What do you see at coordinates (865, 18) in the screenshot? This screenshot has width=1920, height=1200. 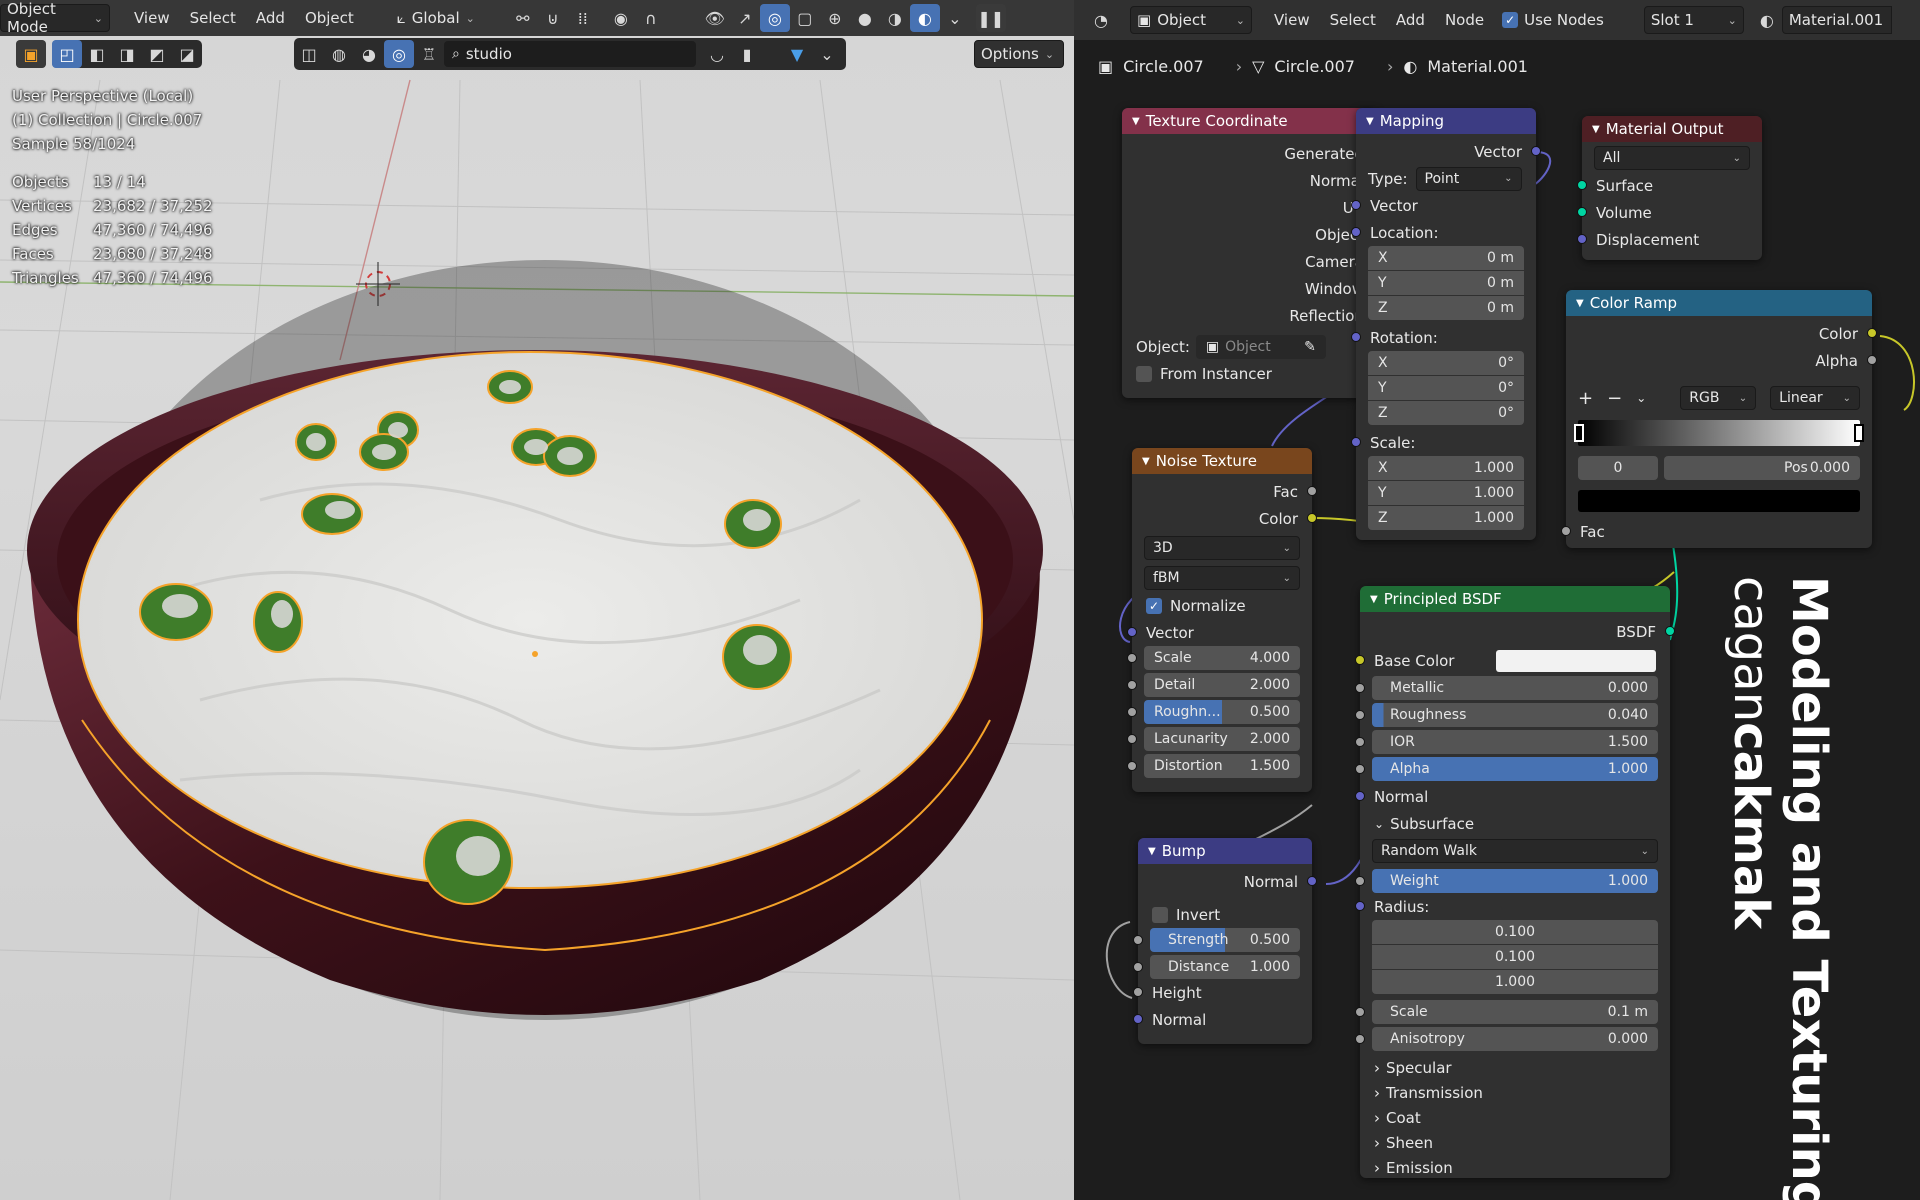 I see `solid-shading-icon: ●` at bounding box center [865, 18].